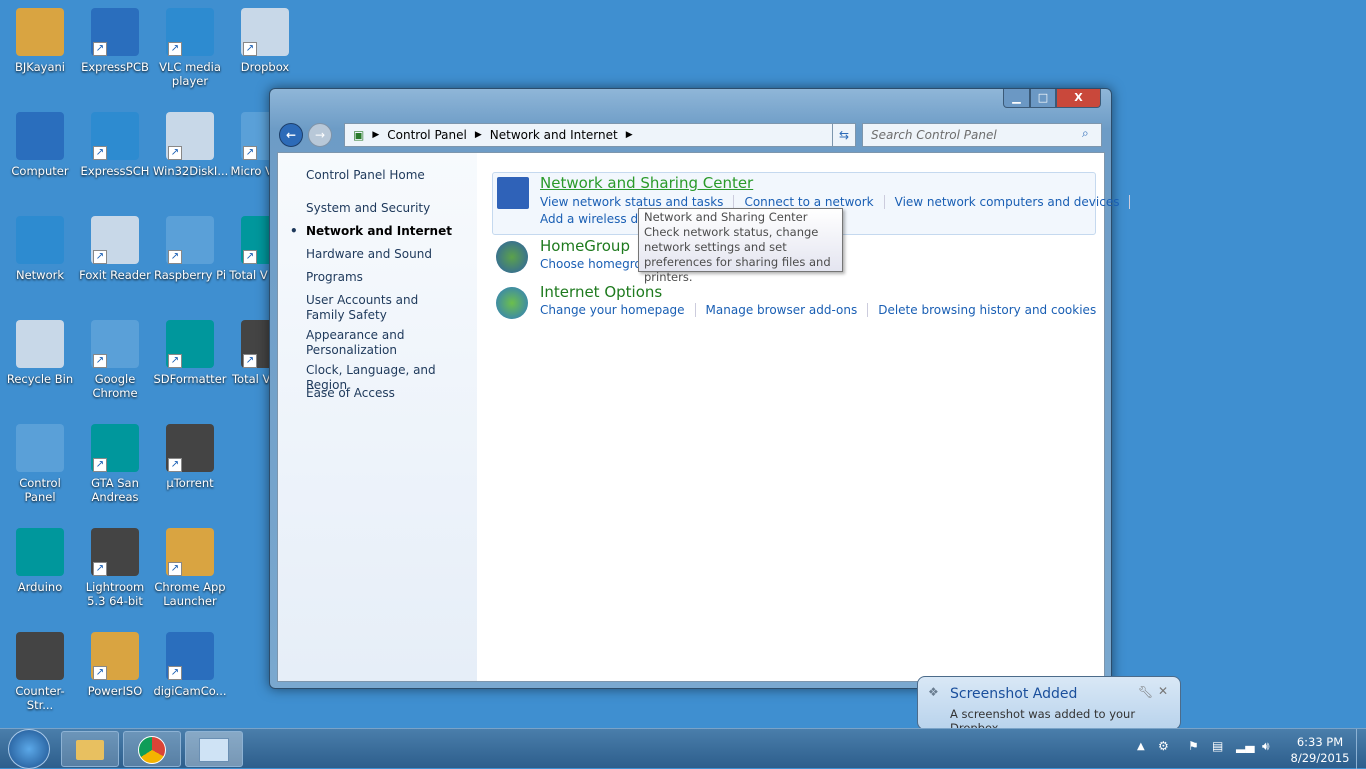 This screenshot has height=769, width=1366. What do you see at coordinates (115, 594) in the screenshot?
I see `desktop-icon-label: Lightroom 5.3 64-bit` at bounding box center [115, 594].